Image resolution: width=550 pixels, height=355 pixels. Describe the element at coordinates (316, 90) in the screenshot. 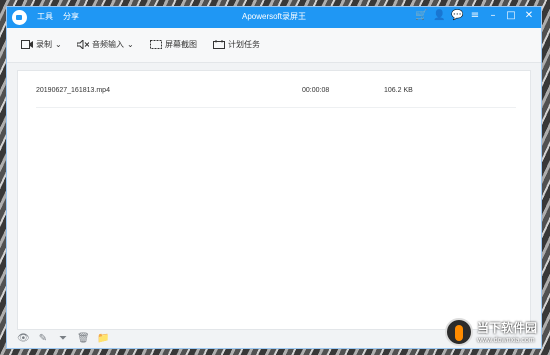

I see `file-duration: 00:00:08` at that location.